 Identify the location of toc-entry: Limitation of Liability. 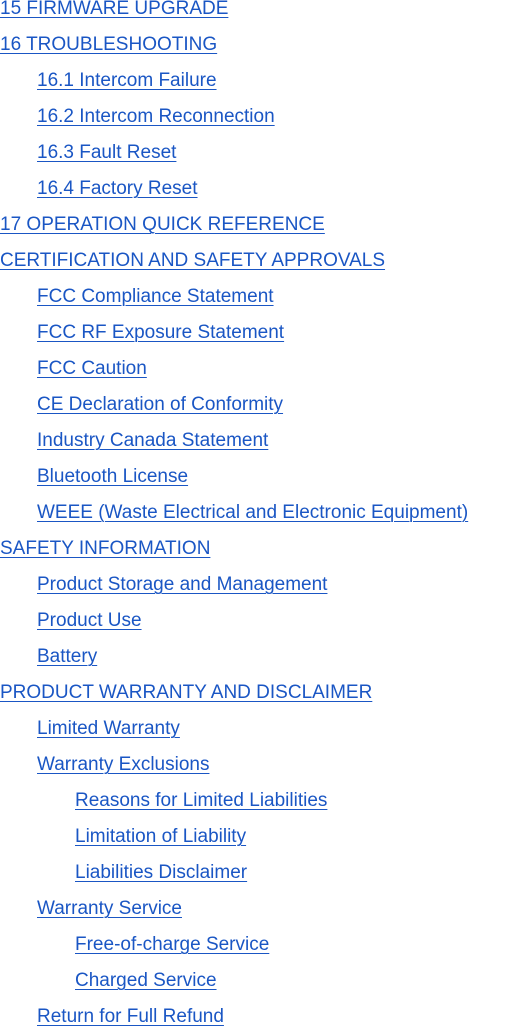
(255, 837).